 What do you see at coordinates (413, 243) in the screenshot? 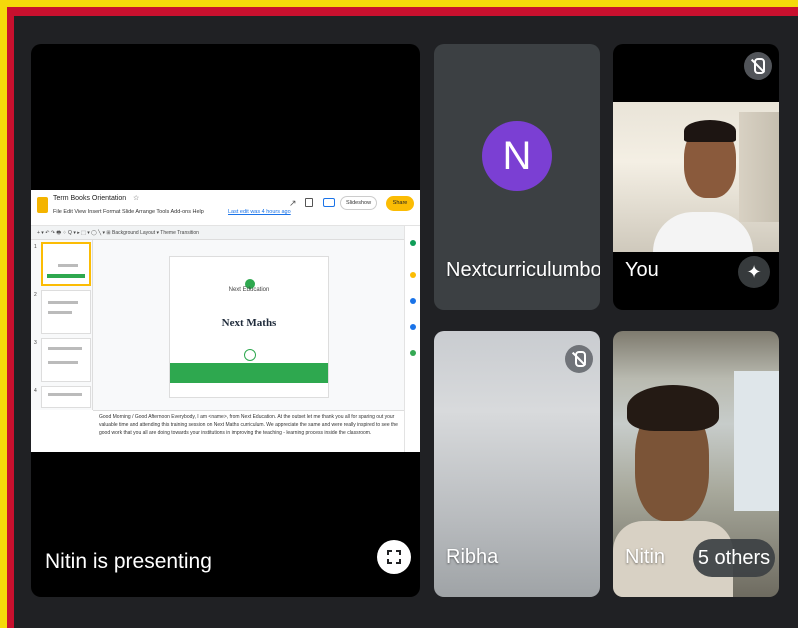
I see `sheets-icon` at bounding box center [413, 243].